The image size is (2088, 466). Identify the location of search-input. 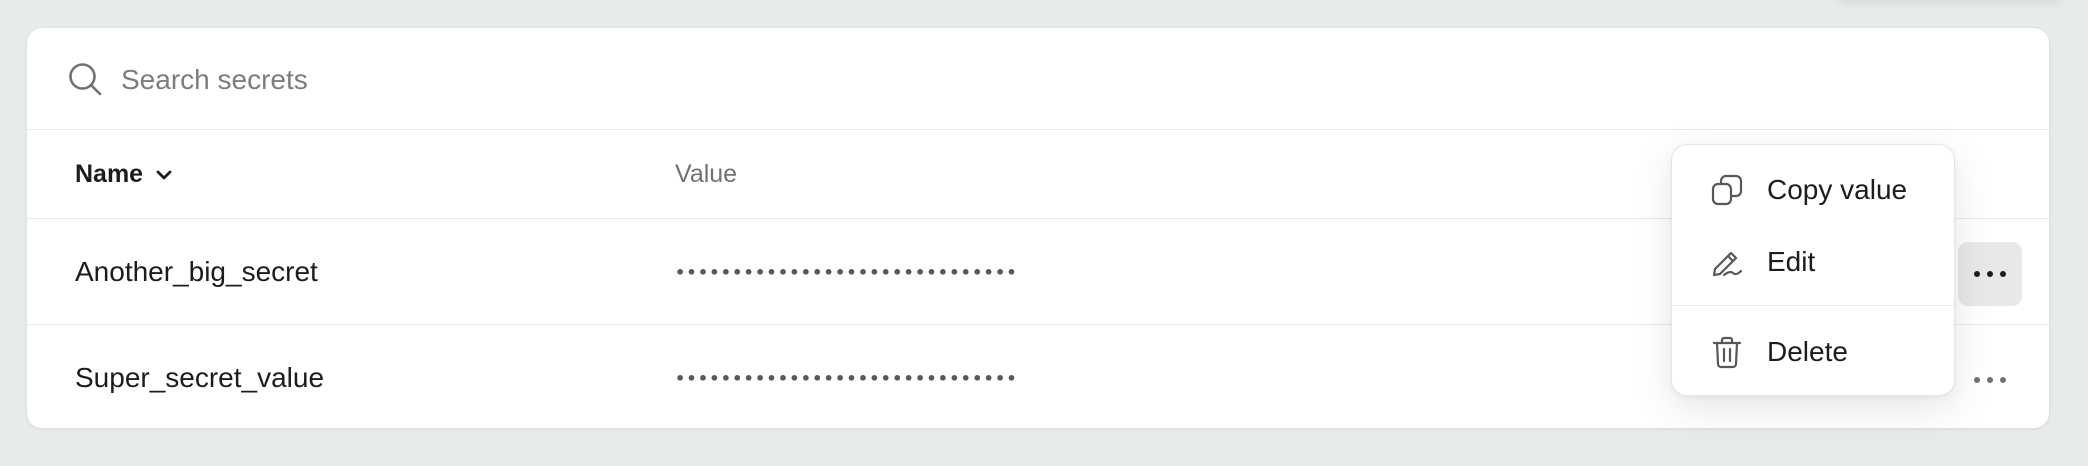
(1021, 80).